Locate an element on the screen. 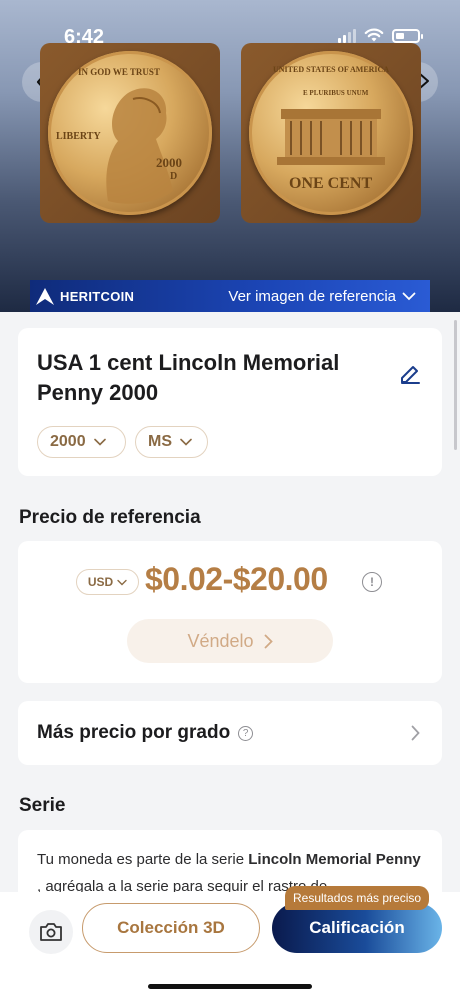 The image size is (460, 1000). series-name: Lincoln Memorial Penny is located at coordinates (334, 859).